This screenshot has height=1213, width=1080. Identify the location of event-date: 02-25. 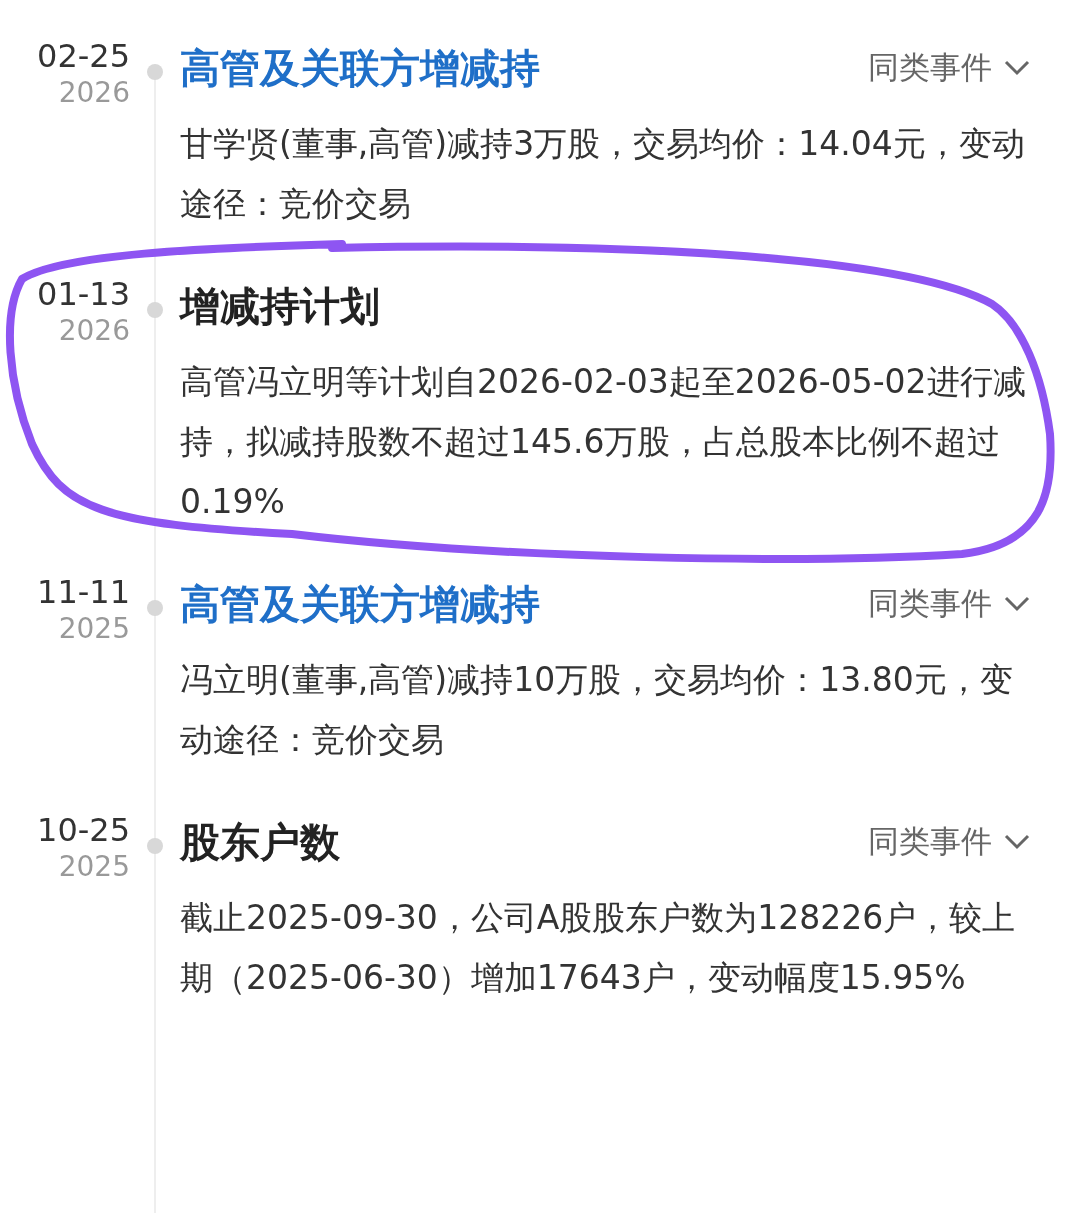
(83, 56).